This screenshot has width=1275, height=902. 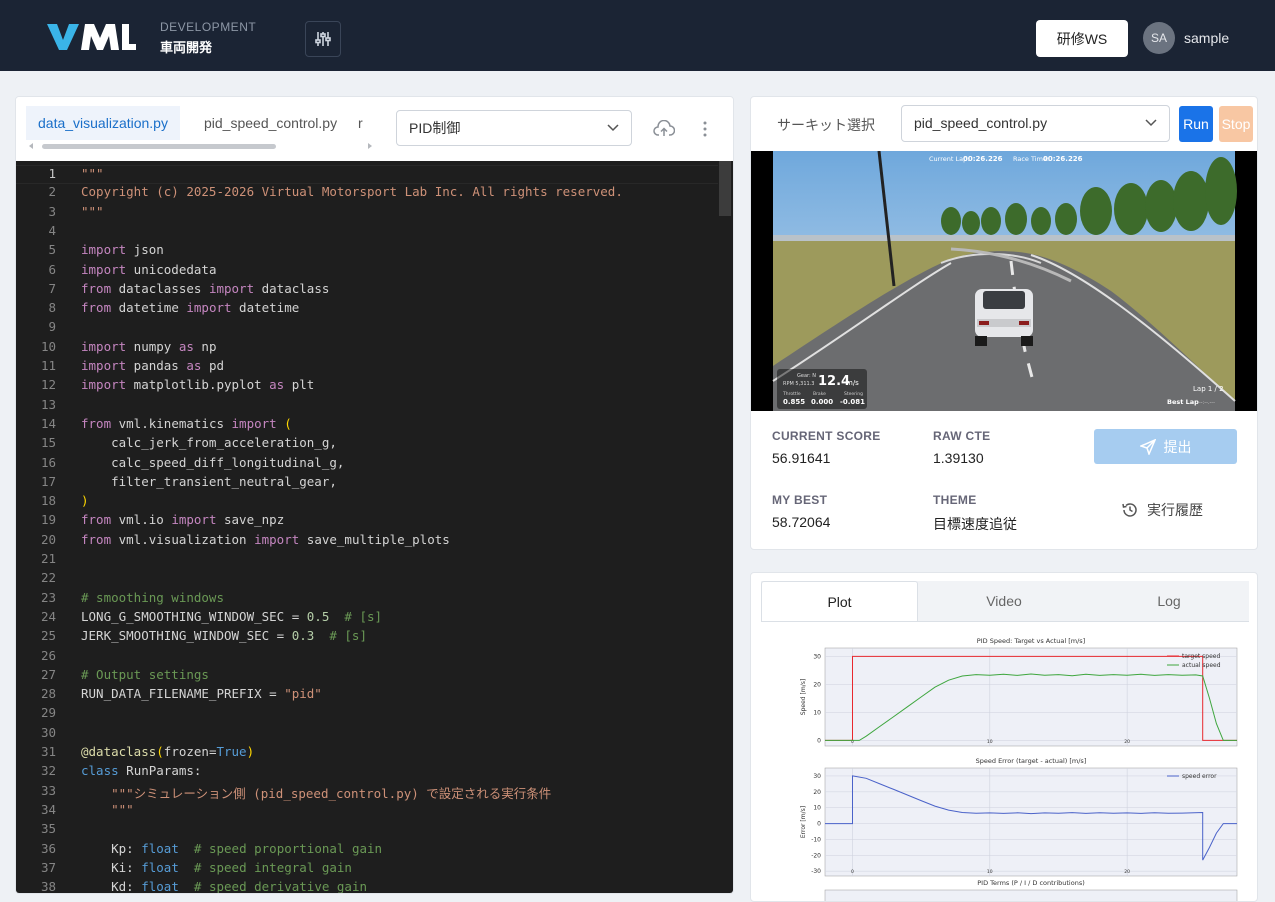 What do you see at coordinates (367, 444) in the screenshot?
I see `code-line: 15 calc_jerk_from_acceleration_g,` at bounding box center [367, 444].